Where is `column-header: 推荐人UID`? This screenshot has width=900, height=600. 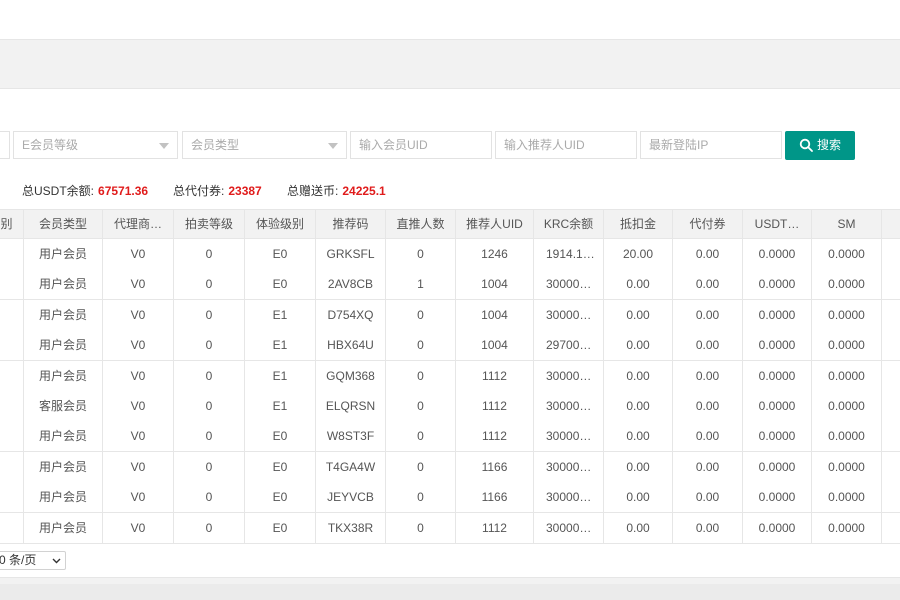 column-header: 推荐人UID is located at coordinates (495, 224).